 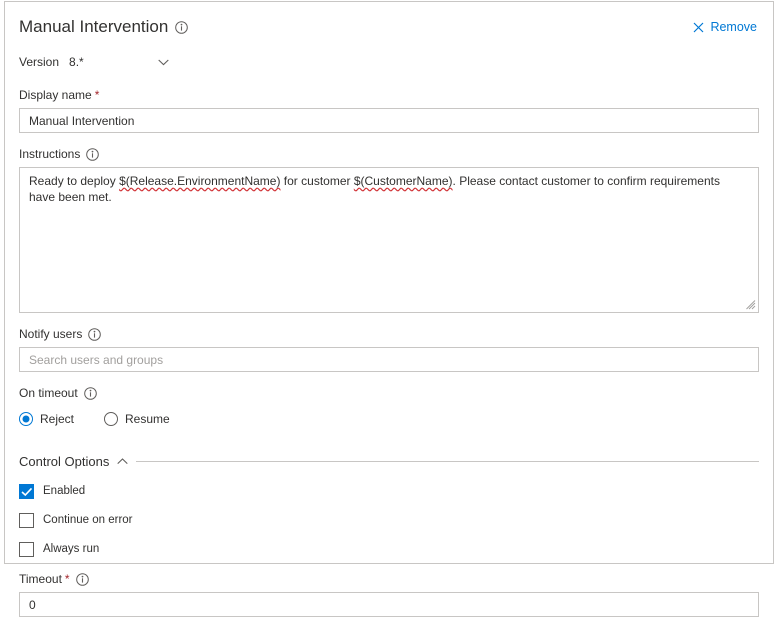 What do you see at coordinates (64, 491) in the screenshot?
I see `checkbox-enabled-label: Enabled` at bounding box center [64, 491].